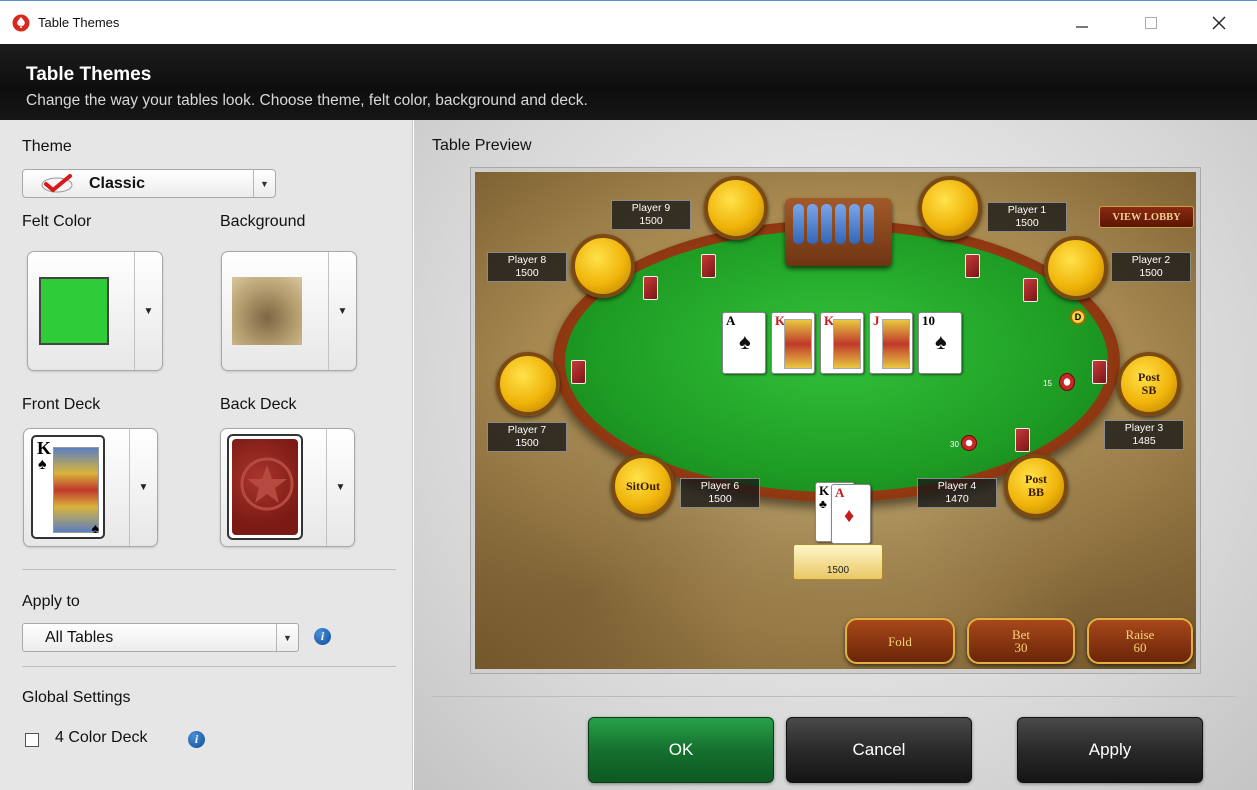 This screenshot has width=1257, height=790. Describe the element at coordinates (651, 215) in the screenshot. I see `player-plate: Player 9 1500` at that location.